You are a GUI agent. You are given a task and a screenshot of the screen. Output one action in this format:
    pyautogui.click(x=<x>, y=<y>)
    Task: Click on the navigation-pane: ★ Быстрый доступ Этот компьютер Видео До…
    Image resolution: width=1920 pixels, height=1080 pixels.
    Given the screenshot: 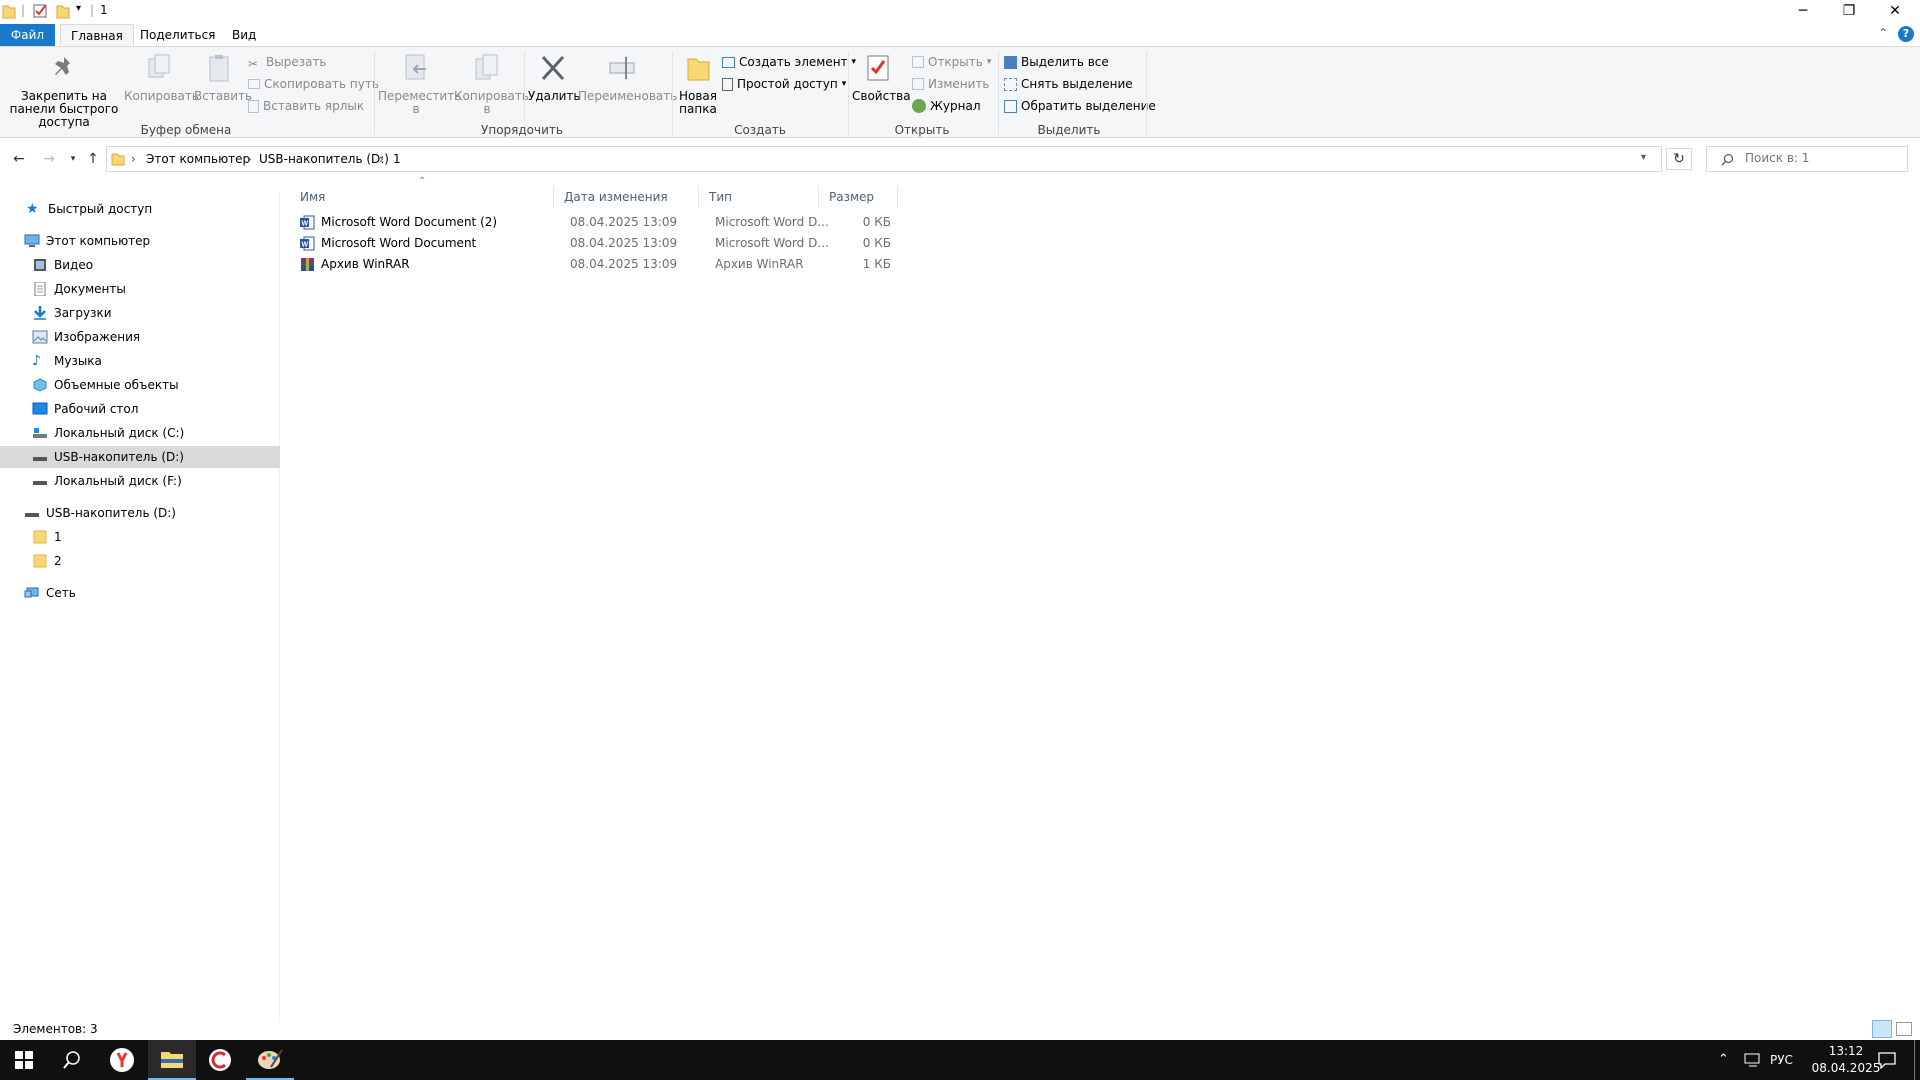 What is the action you would take?
    pyautogui.click(x=140, y=607)
    